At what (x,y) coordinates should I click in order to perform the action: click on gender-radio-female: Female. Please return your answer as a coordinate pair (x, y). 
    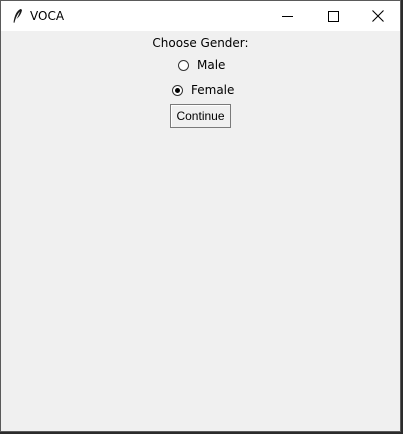
    Looking at the image, I should click on (203, 90).